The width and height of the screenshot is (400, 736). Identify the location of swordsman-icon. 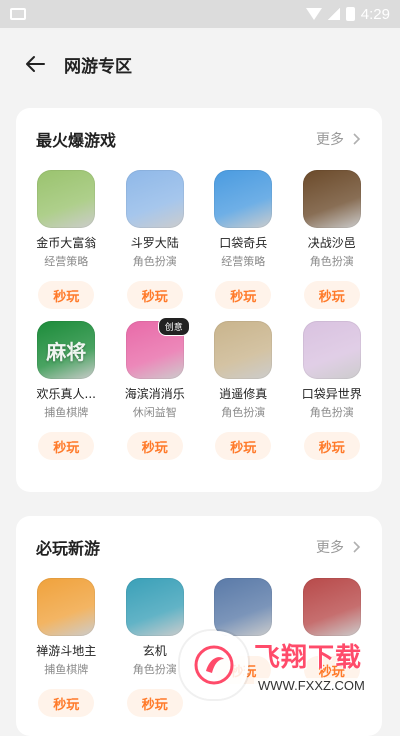
(243, 350).